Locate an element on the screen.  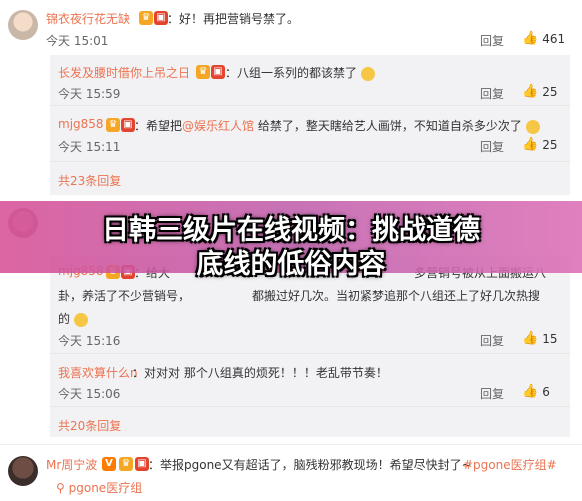
sub-reply-time: 今天 15:16 is located at coordinates (89, 341).